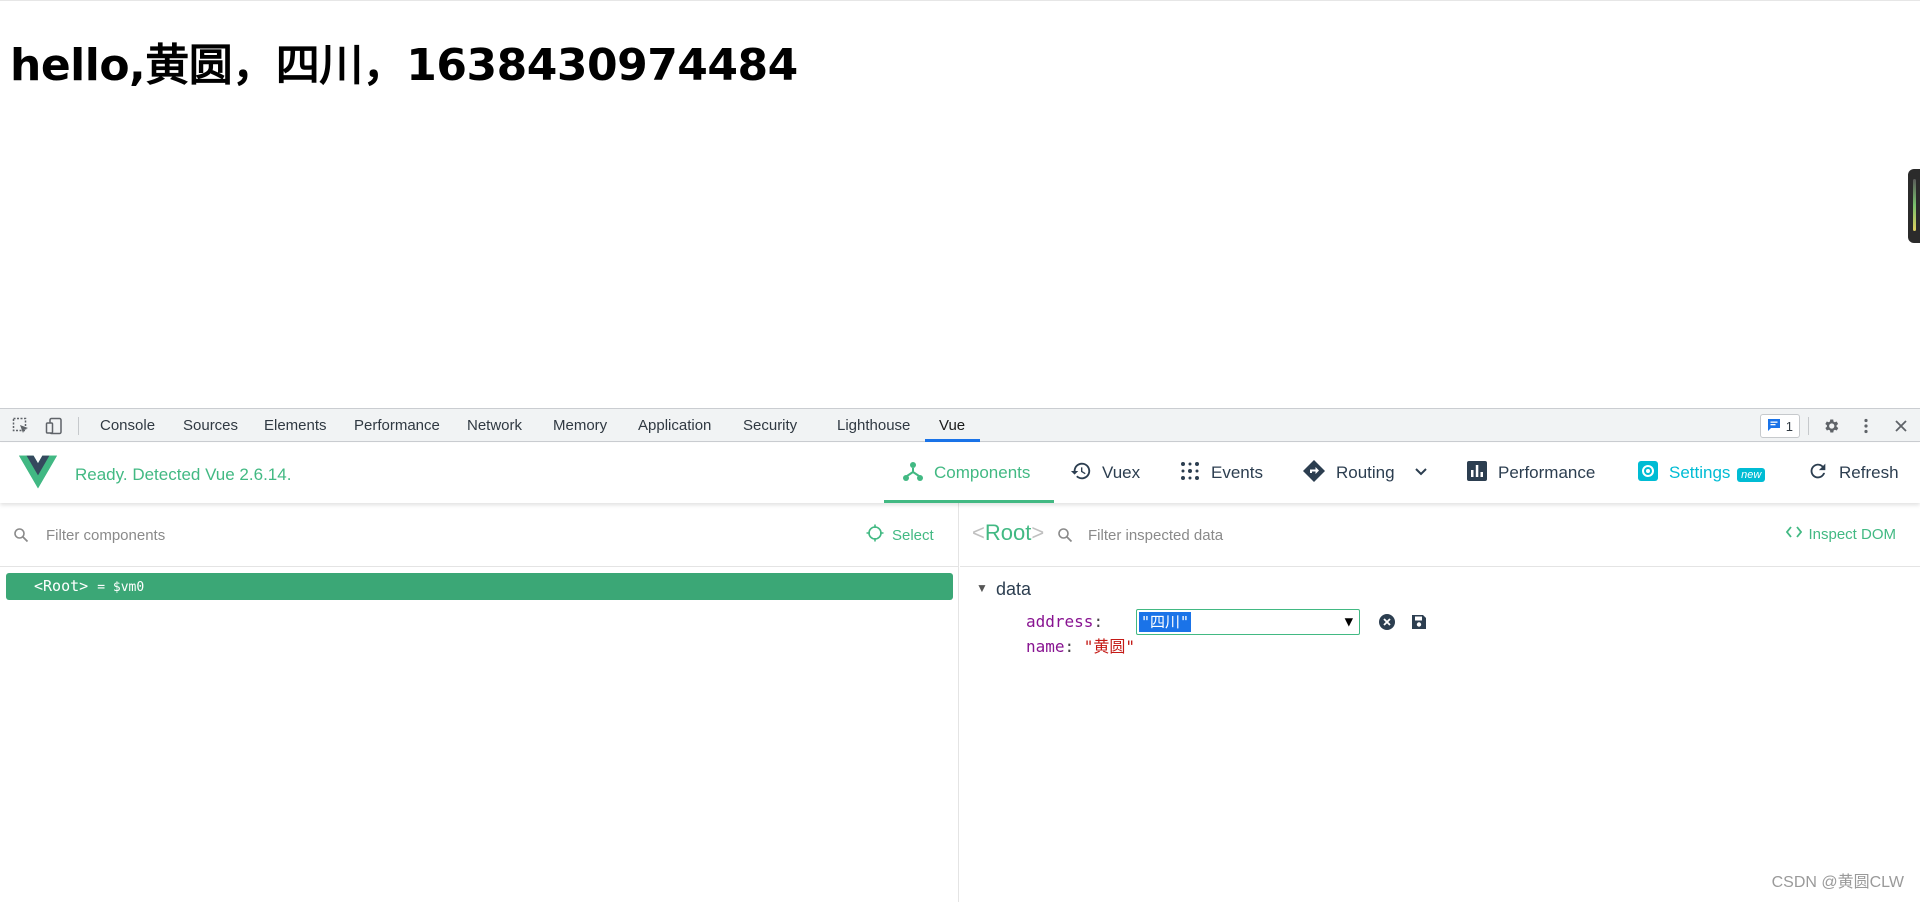 Image resolution: width=1920 pixels, height=902 pixels. I want to click on select-component-button: Select, so click(900, 535).